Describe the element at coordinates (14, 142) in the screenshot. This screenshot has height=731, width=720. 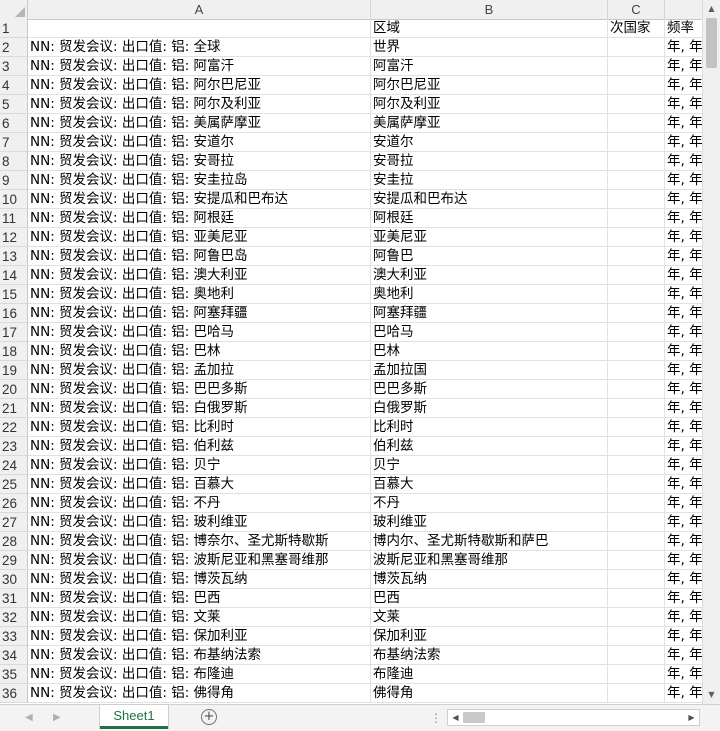
I see `row-number: 7` at that location.